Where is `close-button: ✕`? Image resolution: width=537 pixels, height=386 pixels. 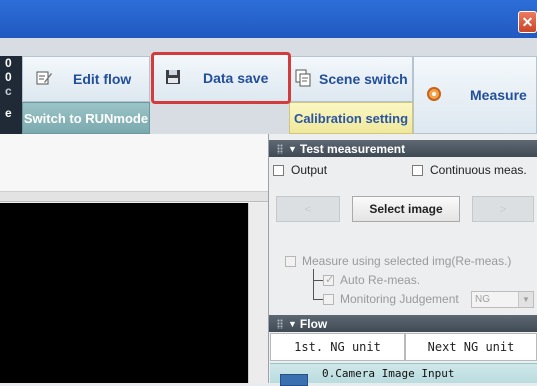 close-button: ✕ is located at coordinates (527, 22).